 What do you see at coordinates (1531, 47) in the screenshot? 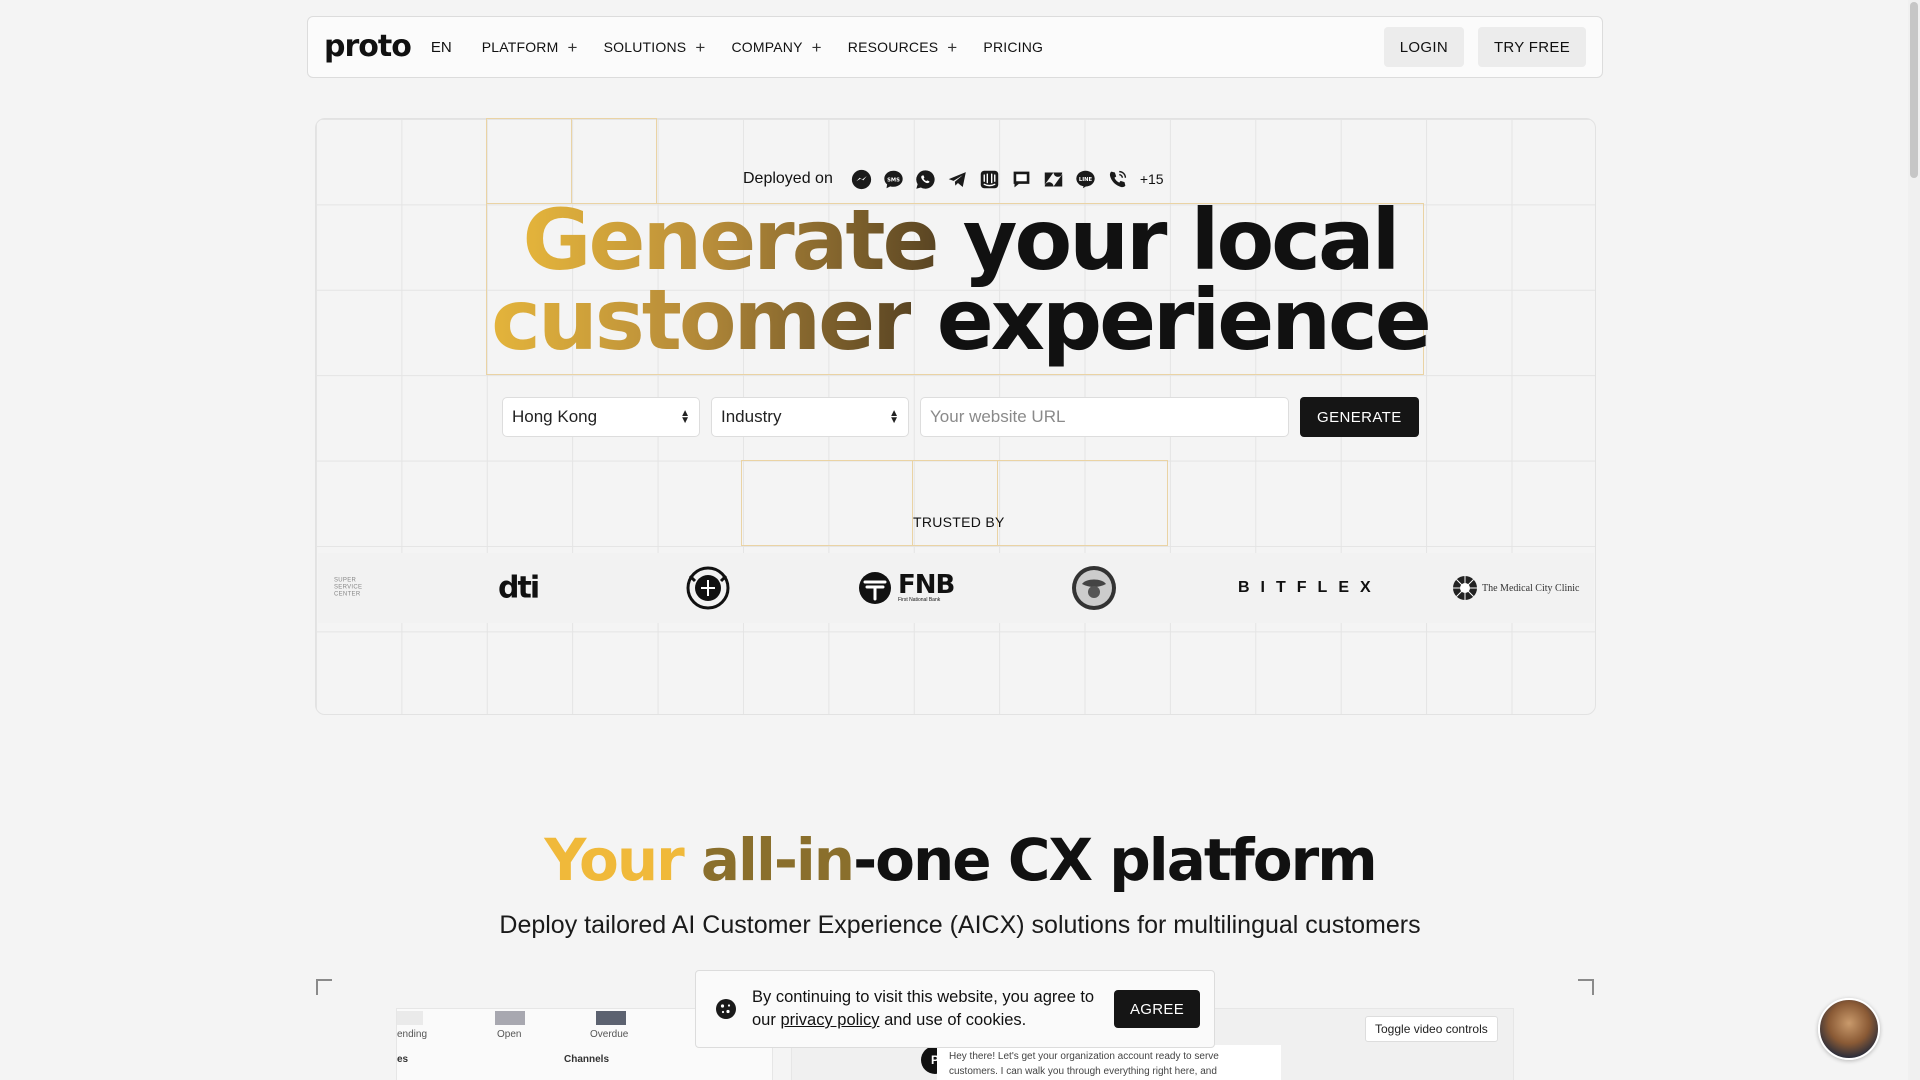
I see `try-free-button: TRY FREE` at bounding box center [1531, 47].